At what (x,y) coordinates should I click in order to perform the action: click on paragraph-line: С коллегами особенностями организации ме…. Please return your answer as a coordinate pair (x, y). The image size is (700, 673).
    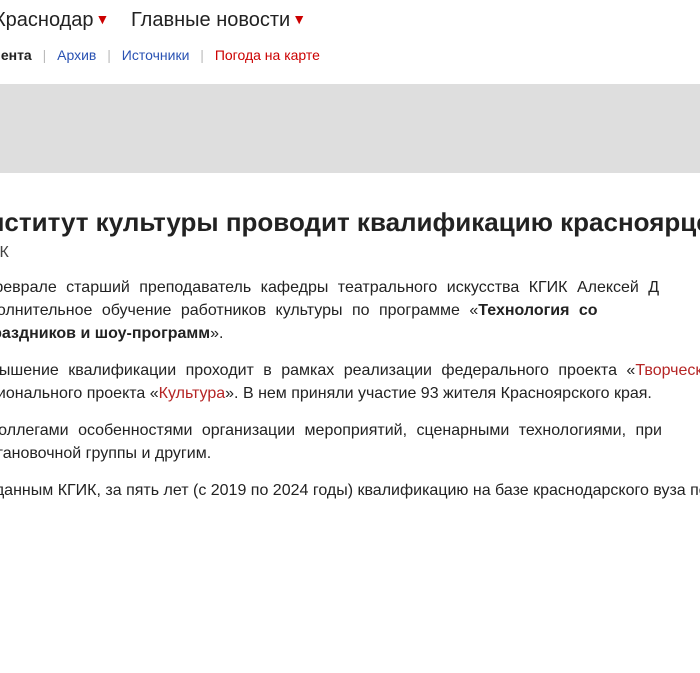
    Looking at the image, I should click on (331, 430).